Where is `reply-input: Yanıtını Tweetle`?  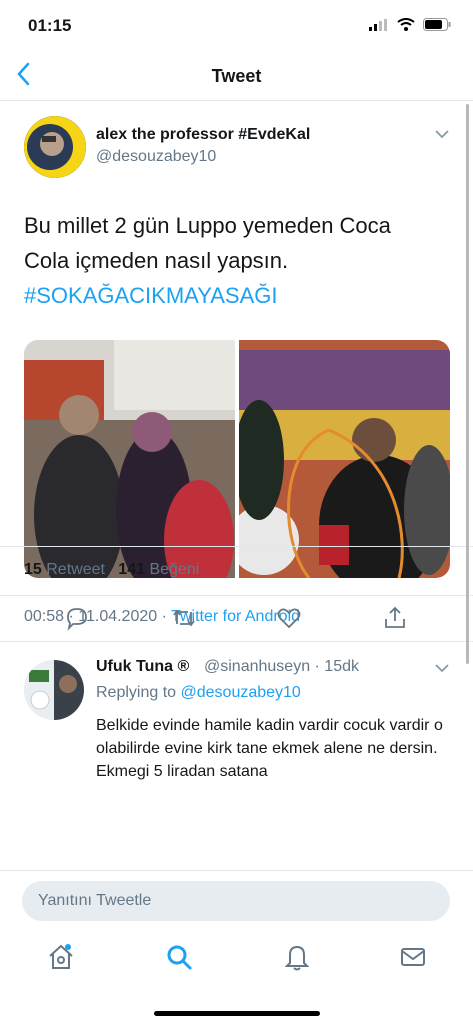 reply-input: Yanıtını Tweetle is located at coordinates (236, 901).